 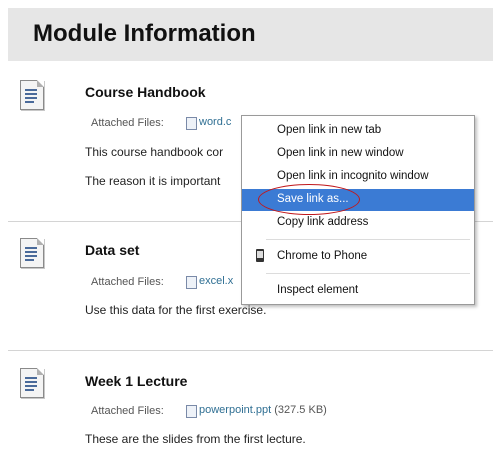 I want to click on item-title: Week 1 Lecture, so click(x=136, y=381).